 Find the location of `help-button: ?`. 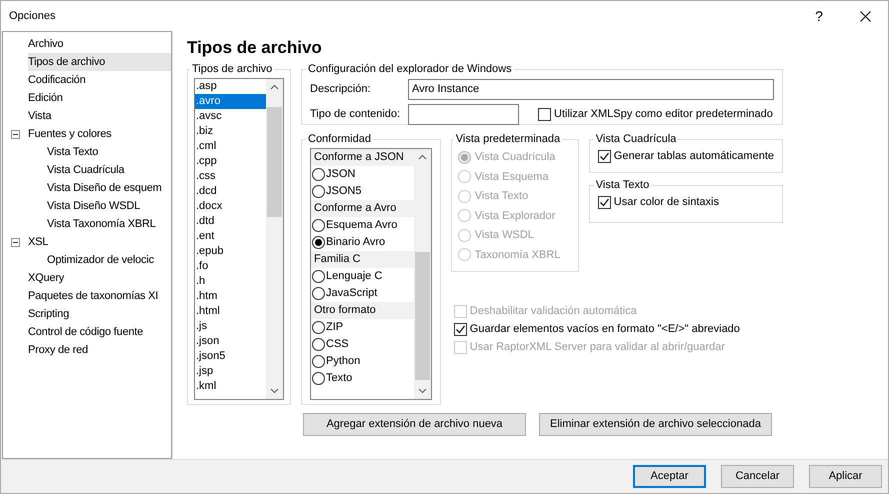

help-button: ? is located at coordinates (819, 16).